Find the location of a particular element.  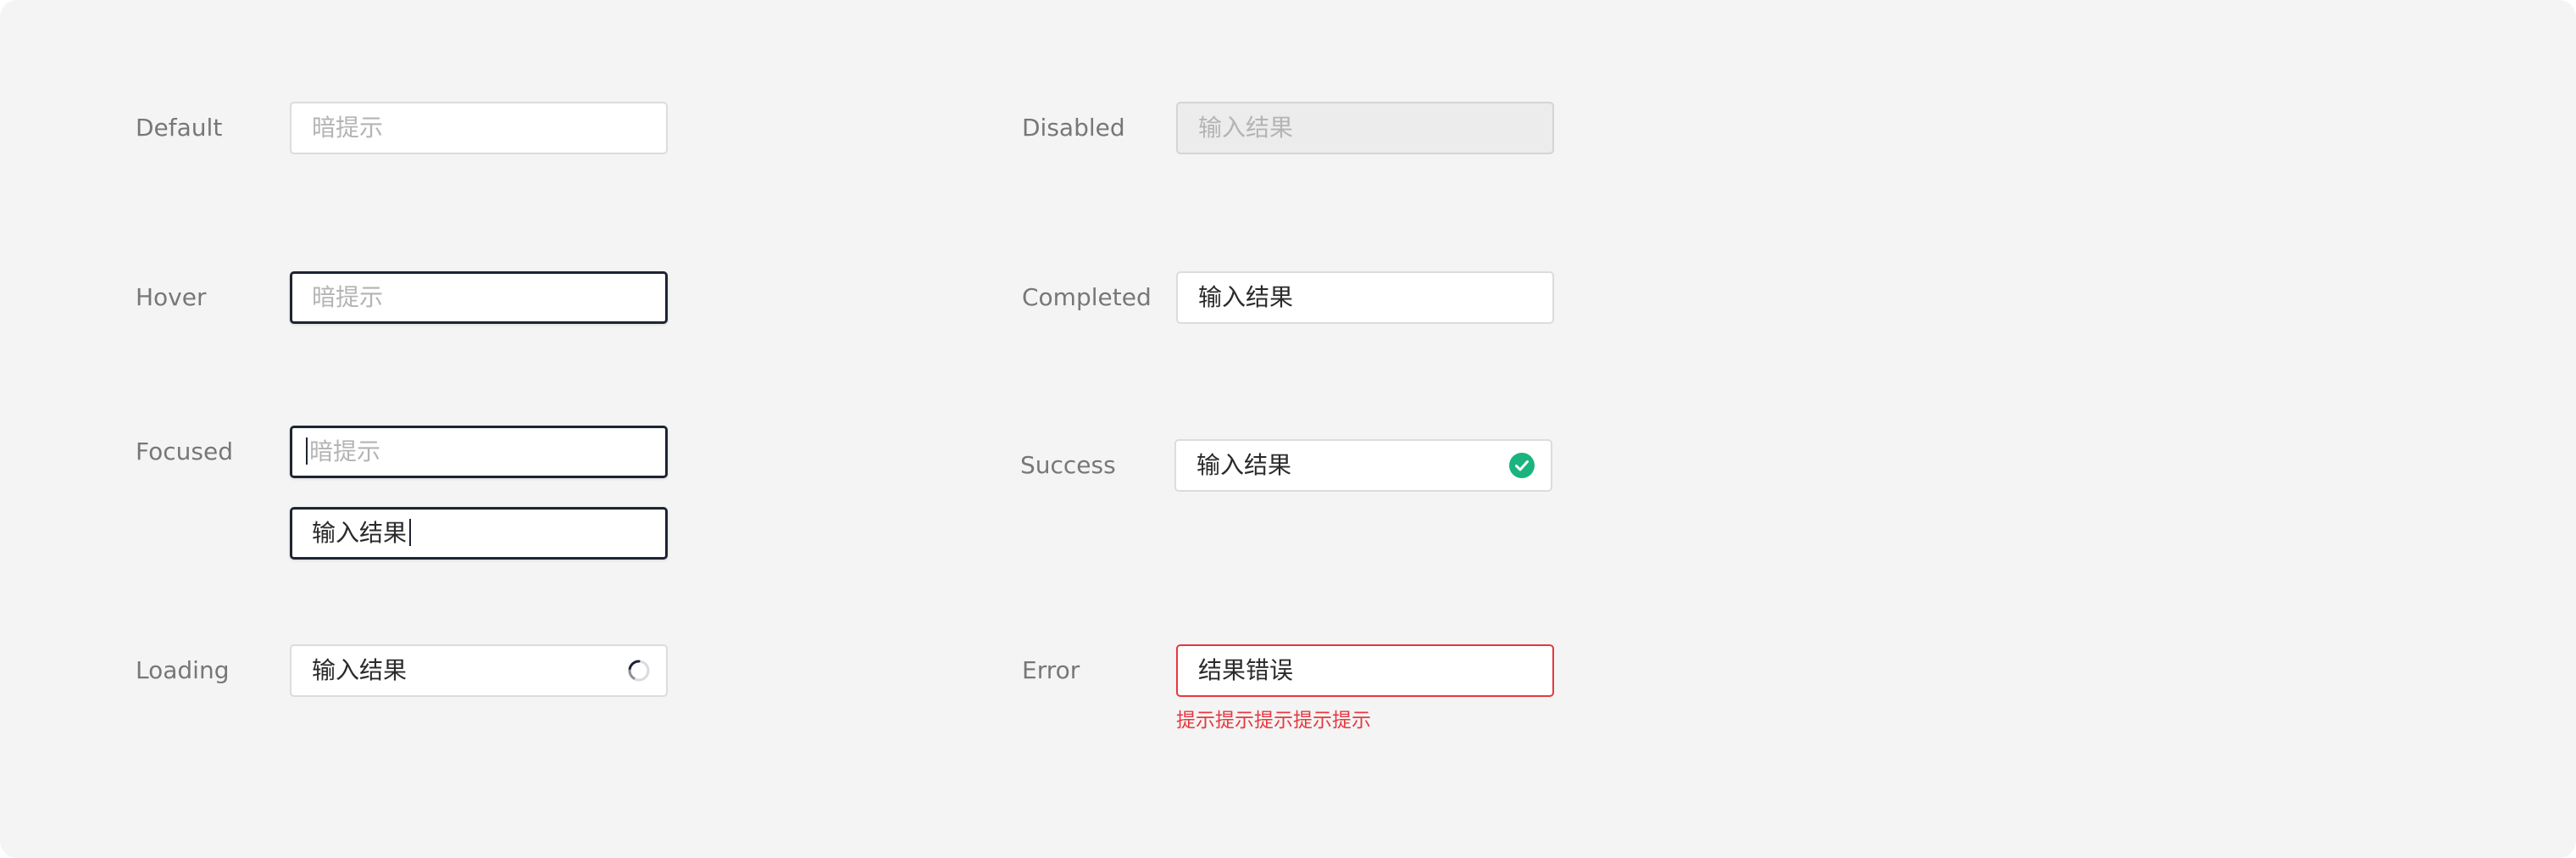

focused-filled-input: 输入结果 is located at coordinates (479, 533).